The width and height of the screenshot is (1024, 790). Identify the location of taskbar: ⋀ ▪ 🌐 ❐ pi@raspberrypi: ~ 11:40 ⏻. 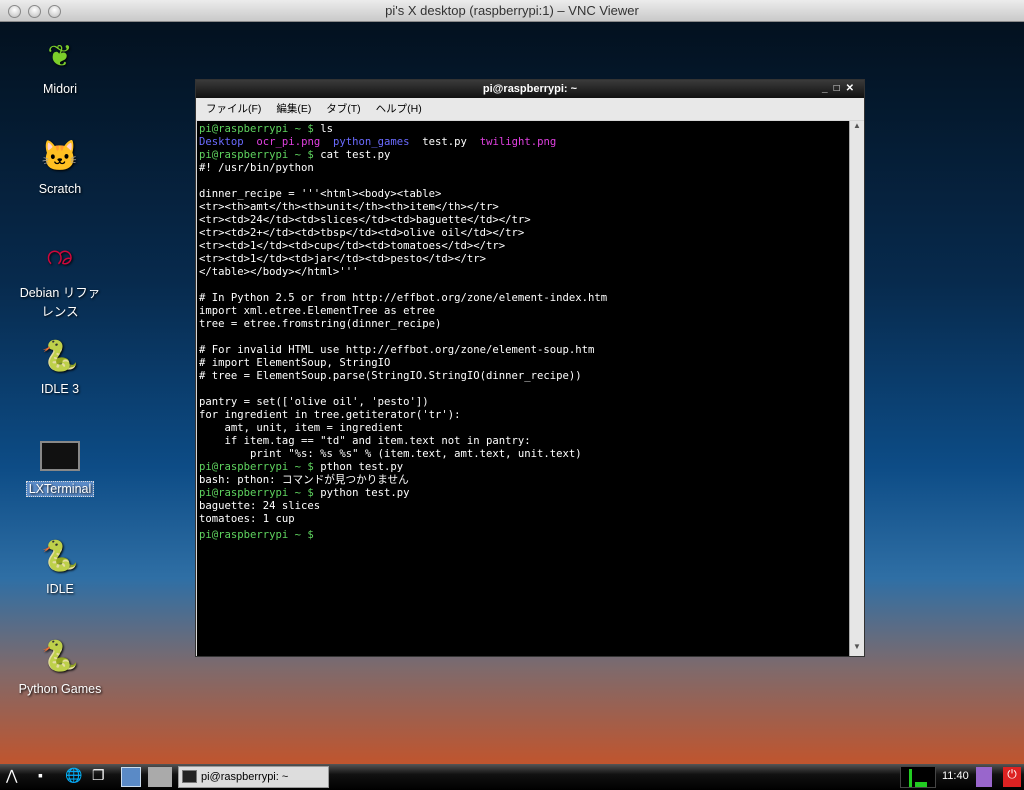
(512, 777).